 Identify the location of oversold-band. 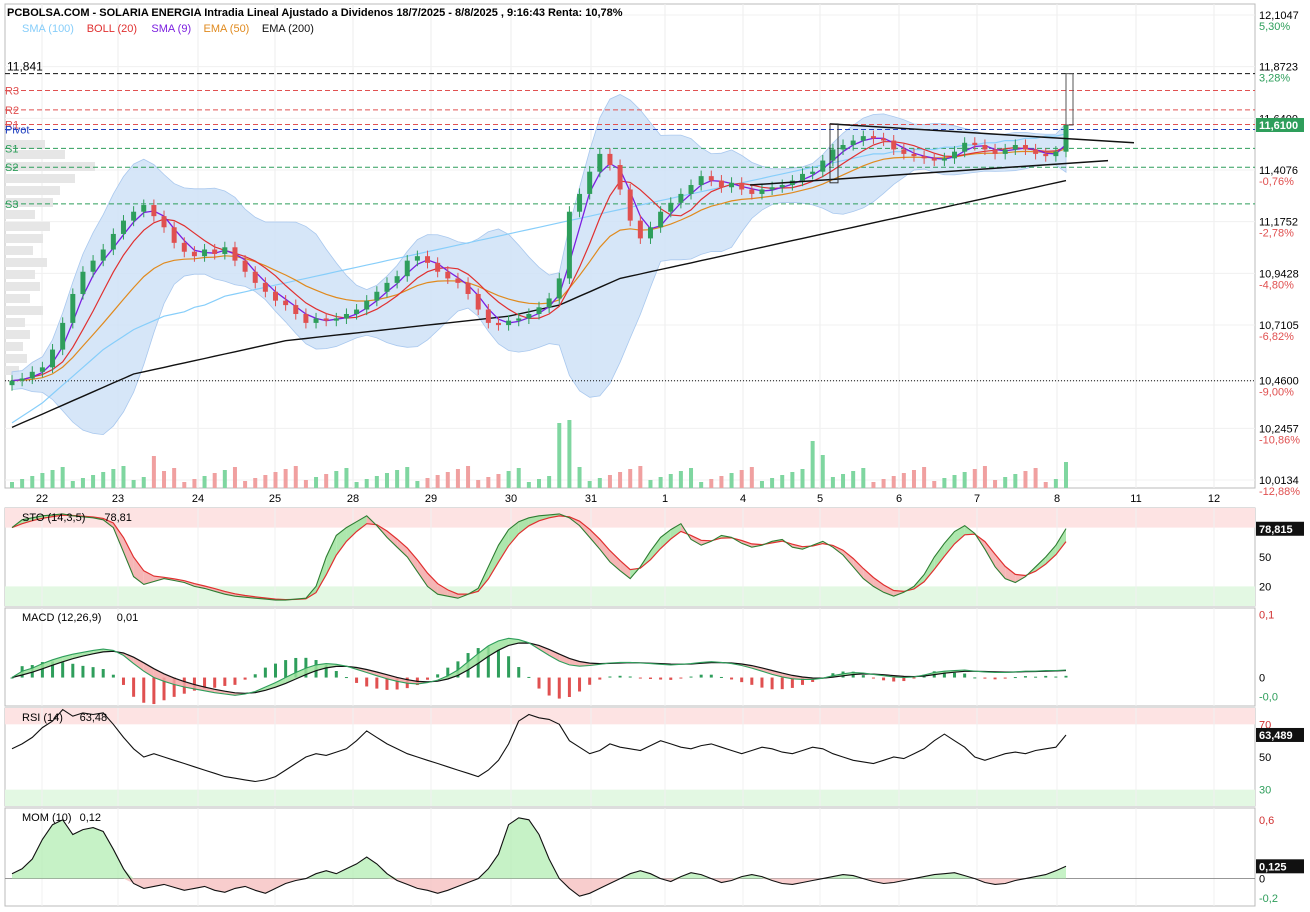
(630, 797).